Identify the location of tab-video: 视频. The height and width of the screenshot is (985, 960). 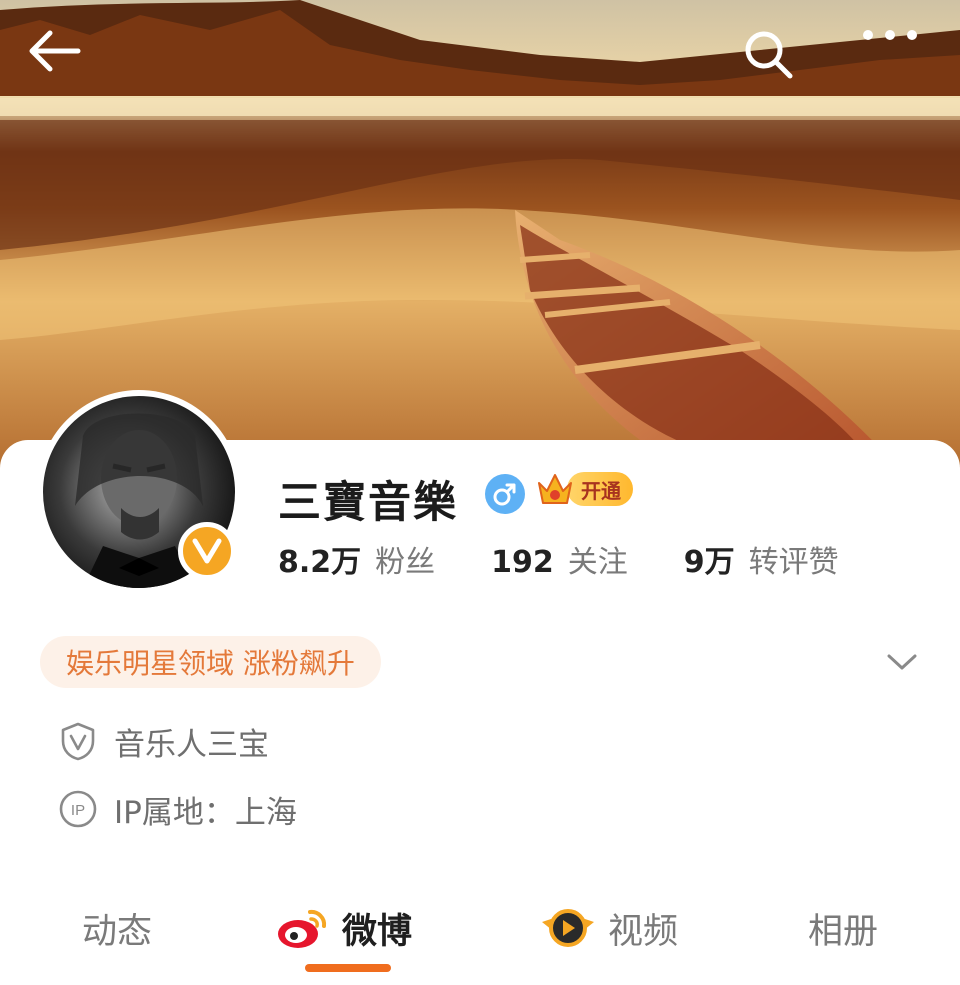
(609, 928).